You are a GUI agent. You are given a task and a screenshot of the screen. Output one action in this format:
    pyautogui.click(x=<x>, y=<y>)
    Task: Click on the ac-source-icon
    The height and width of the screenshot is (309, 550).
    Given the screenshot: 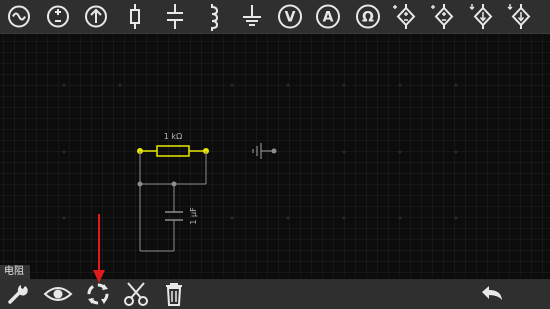 What is the action you would take?
    pyautogui.click(x=19, y=16)
    